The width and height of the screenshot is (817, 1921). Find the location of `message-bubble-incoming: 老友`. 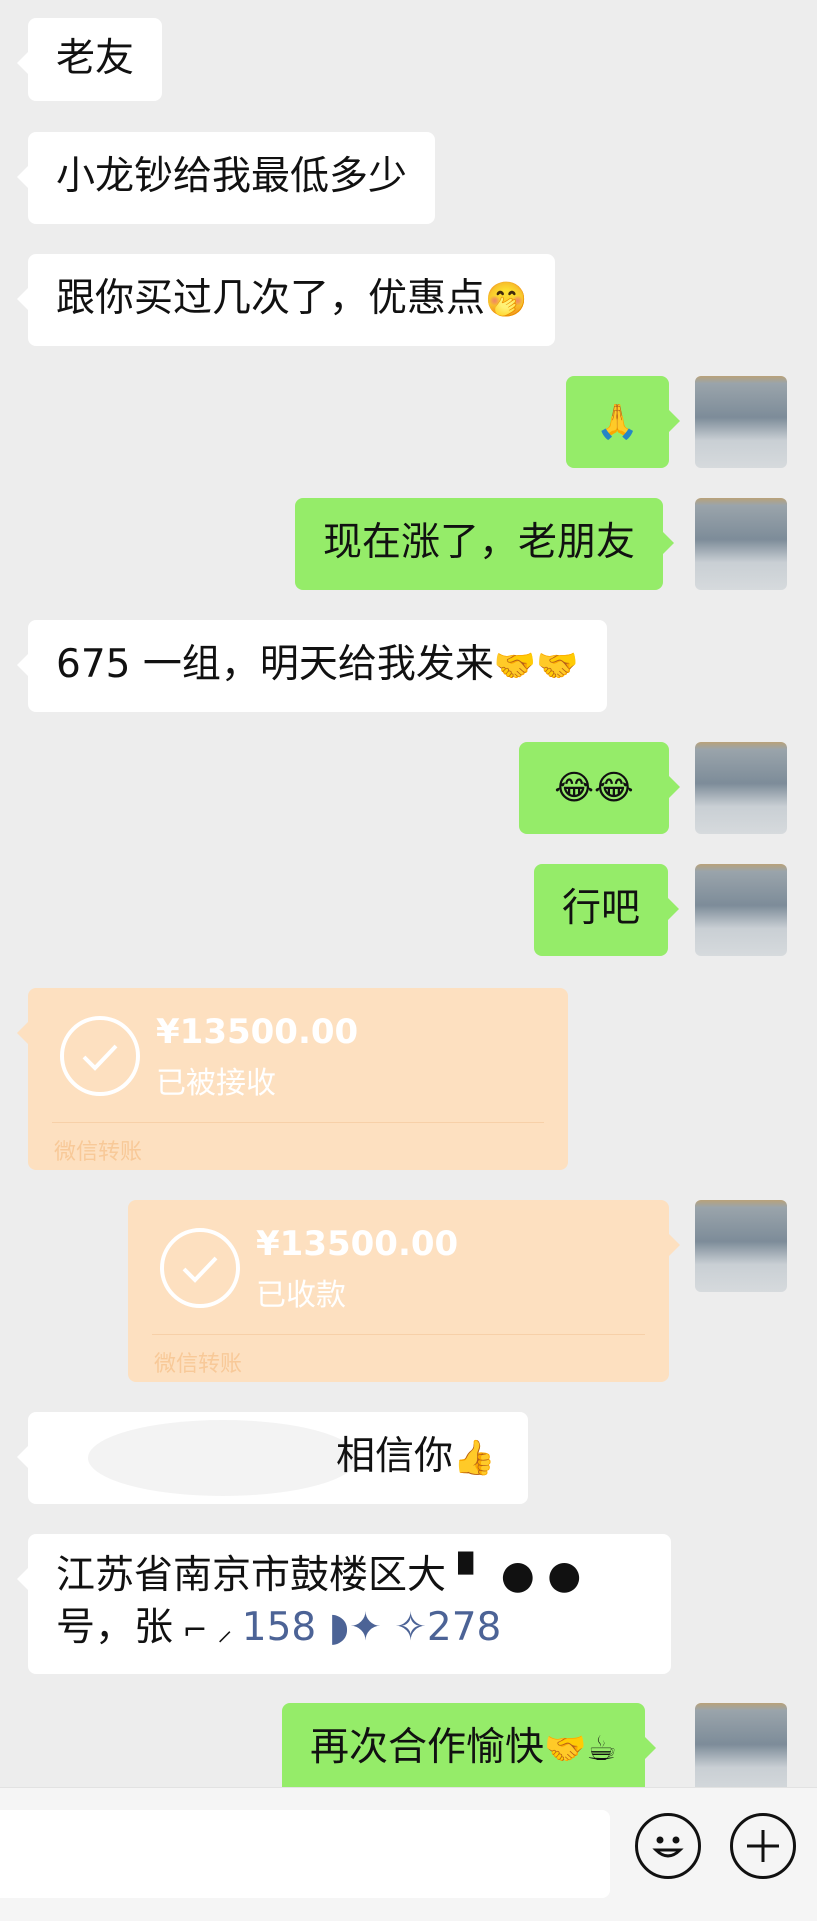

message-bubble-incoming: 老友 is located at coordinates (89, 59).